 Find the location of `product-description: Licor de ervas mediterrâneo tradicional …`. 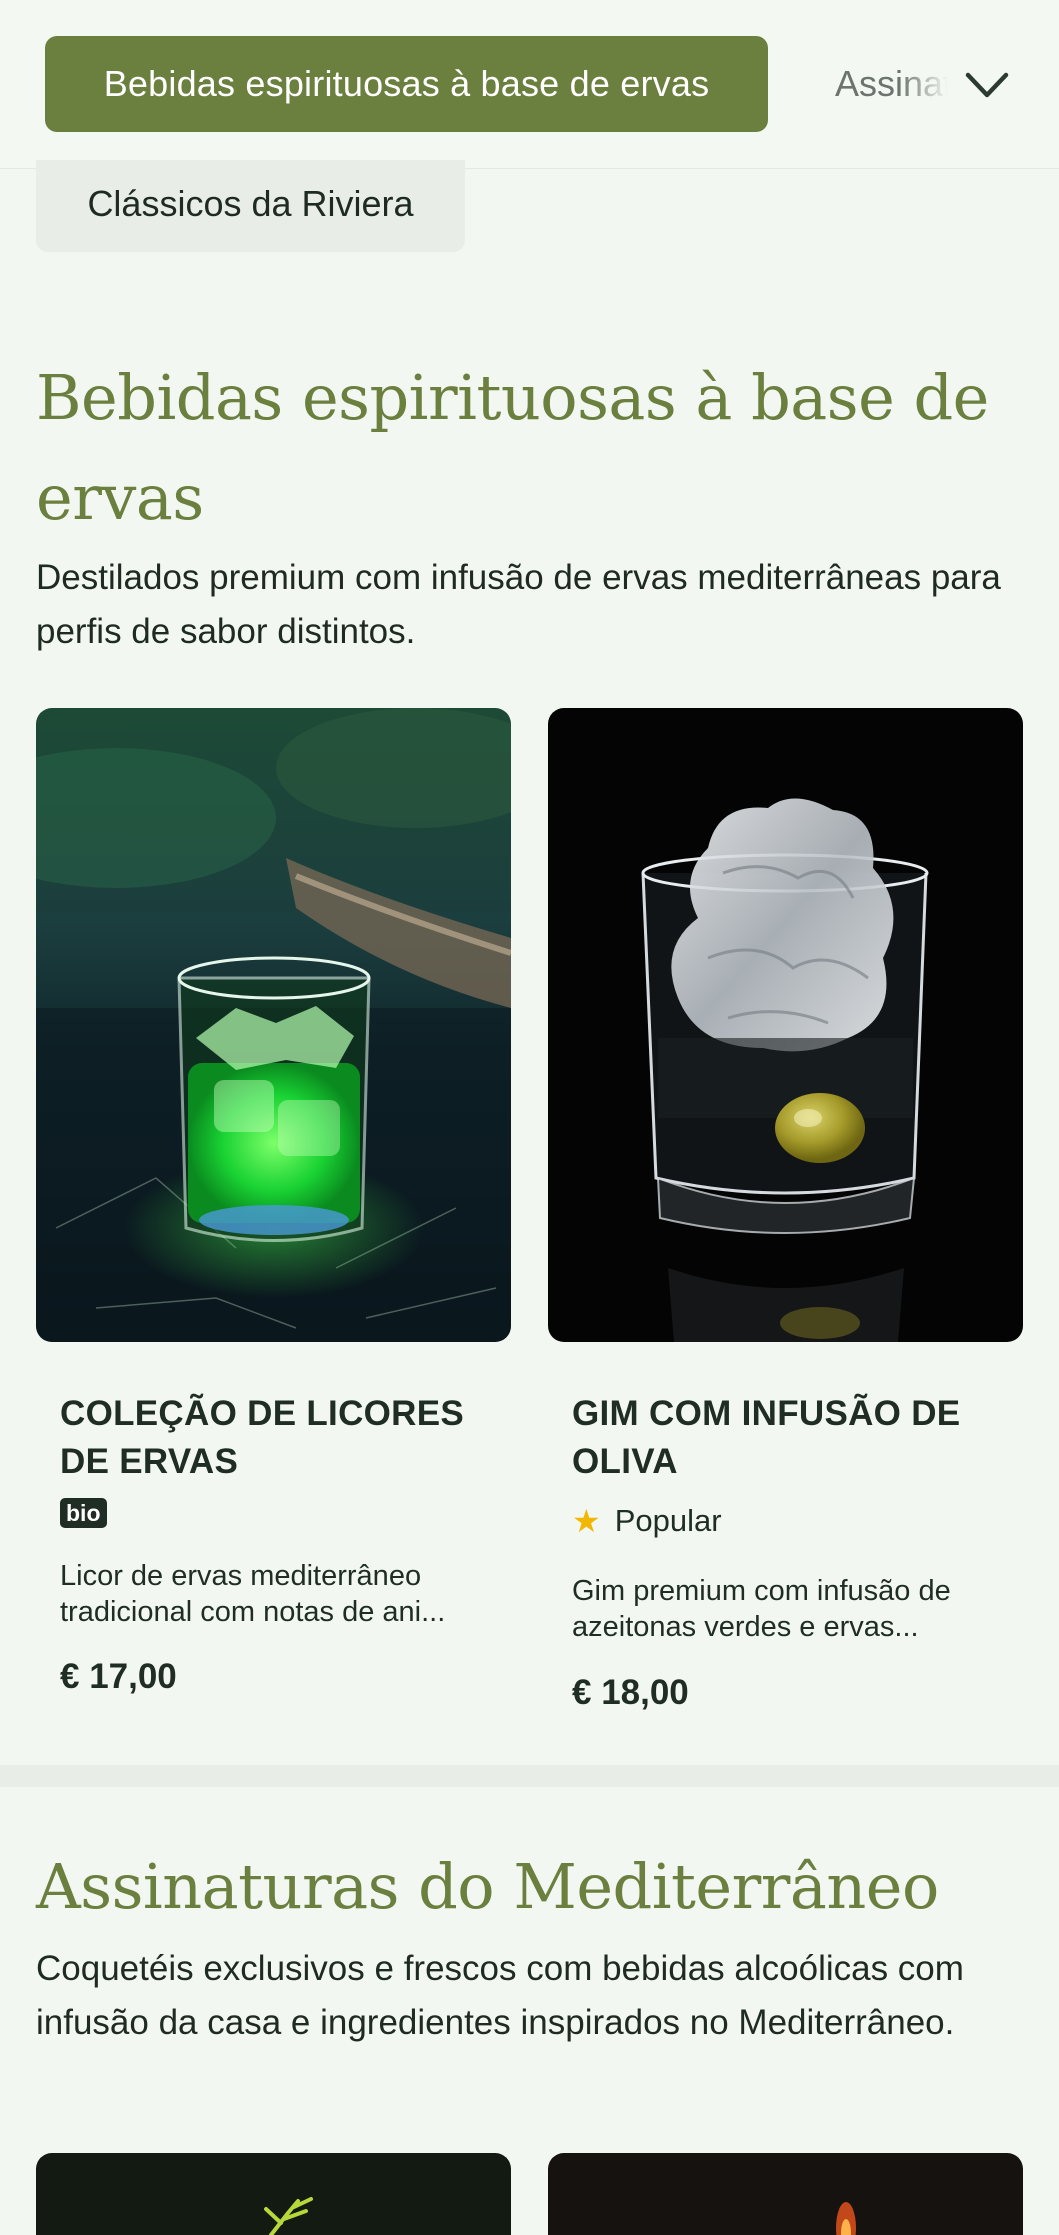

product-description: Licor de ervas mediterrâneo tradicional … is located at coordinates (253, 1594).